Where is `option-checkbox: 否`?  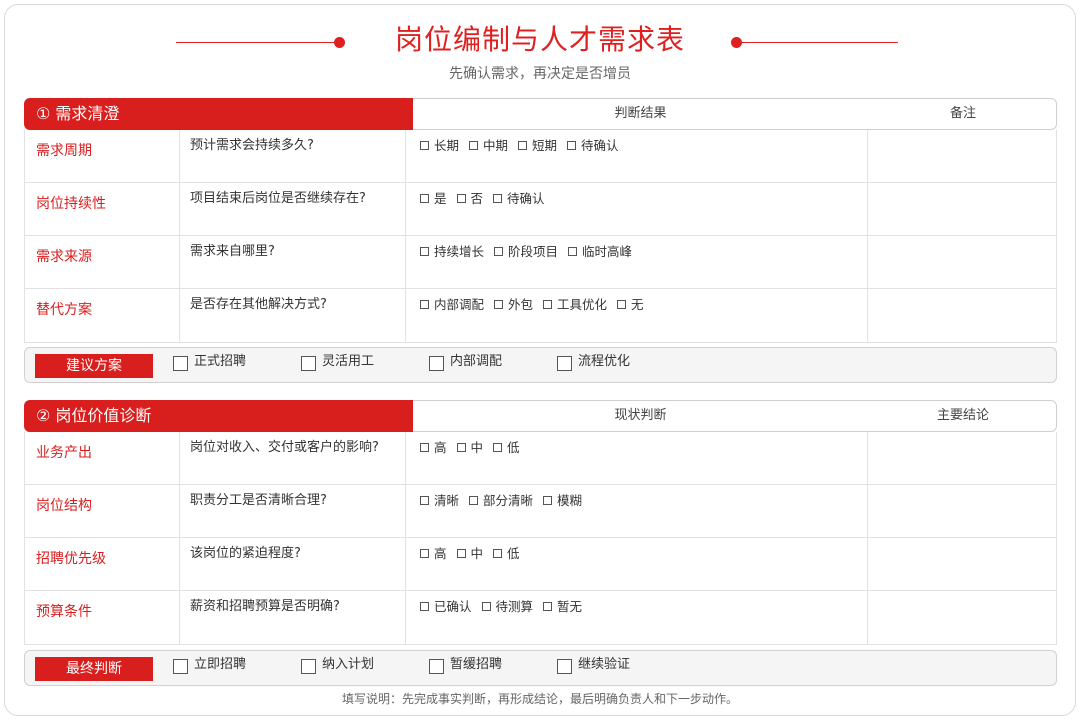
option-checkbox: 否 is located at coordinates (469, 199).